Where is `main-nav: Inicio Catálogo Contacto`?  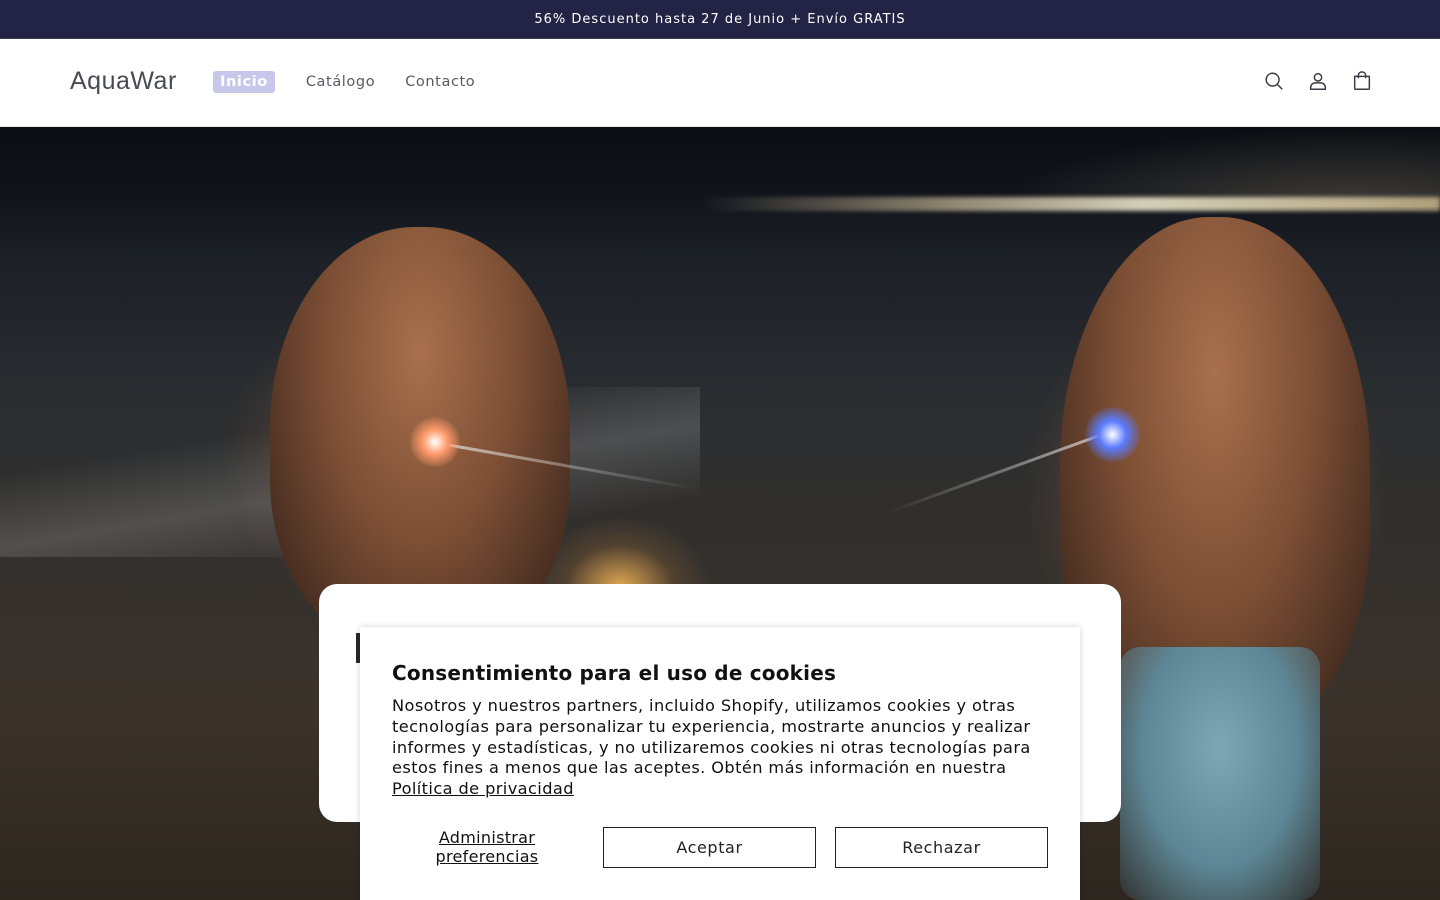
main-nav: Inicio Catálogo Contacto is located at coordinates (359, 82).